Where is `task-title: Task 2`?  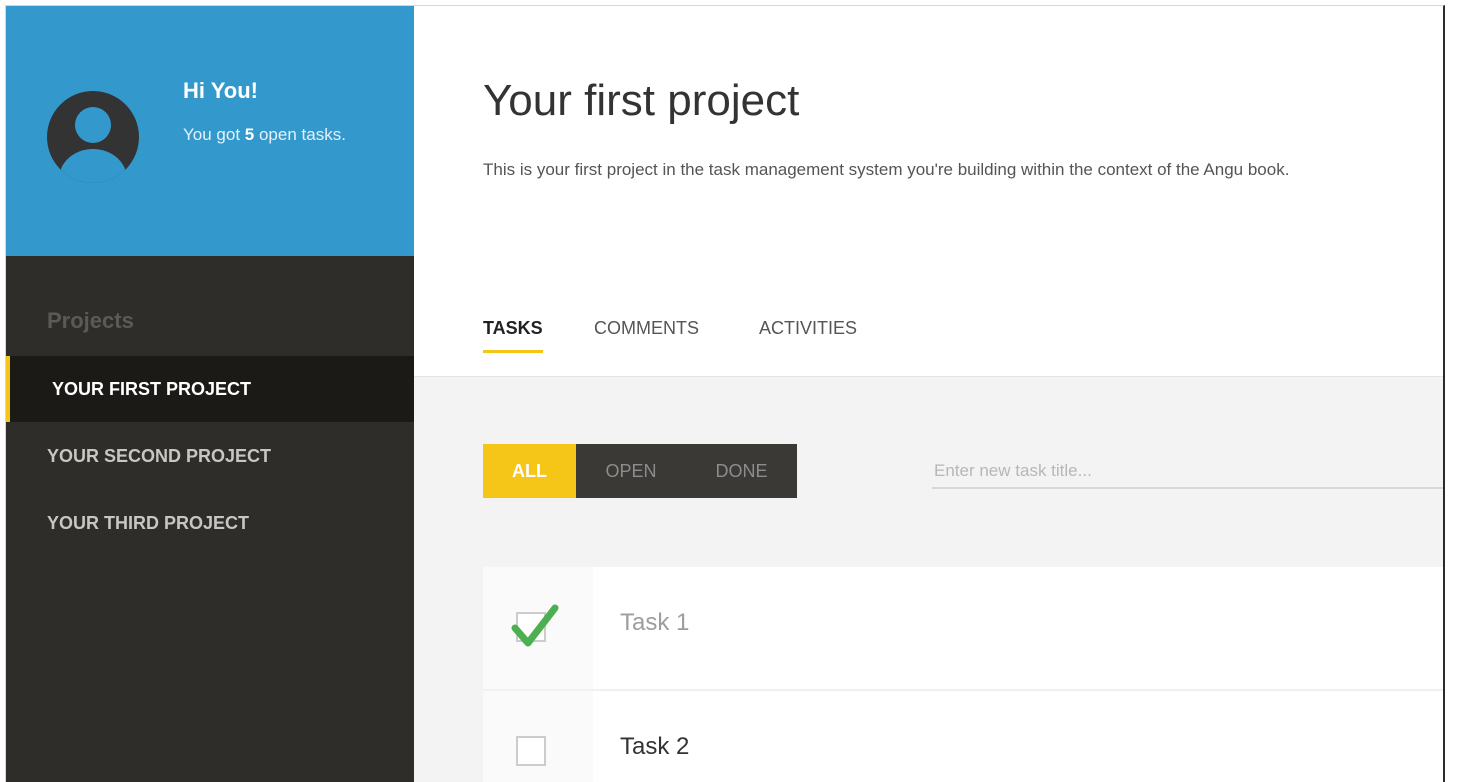
task-title: Task 2 is located at coordinates (655, 746).